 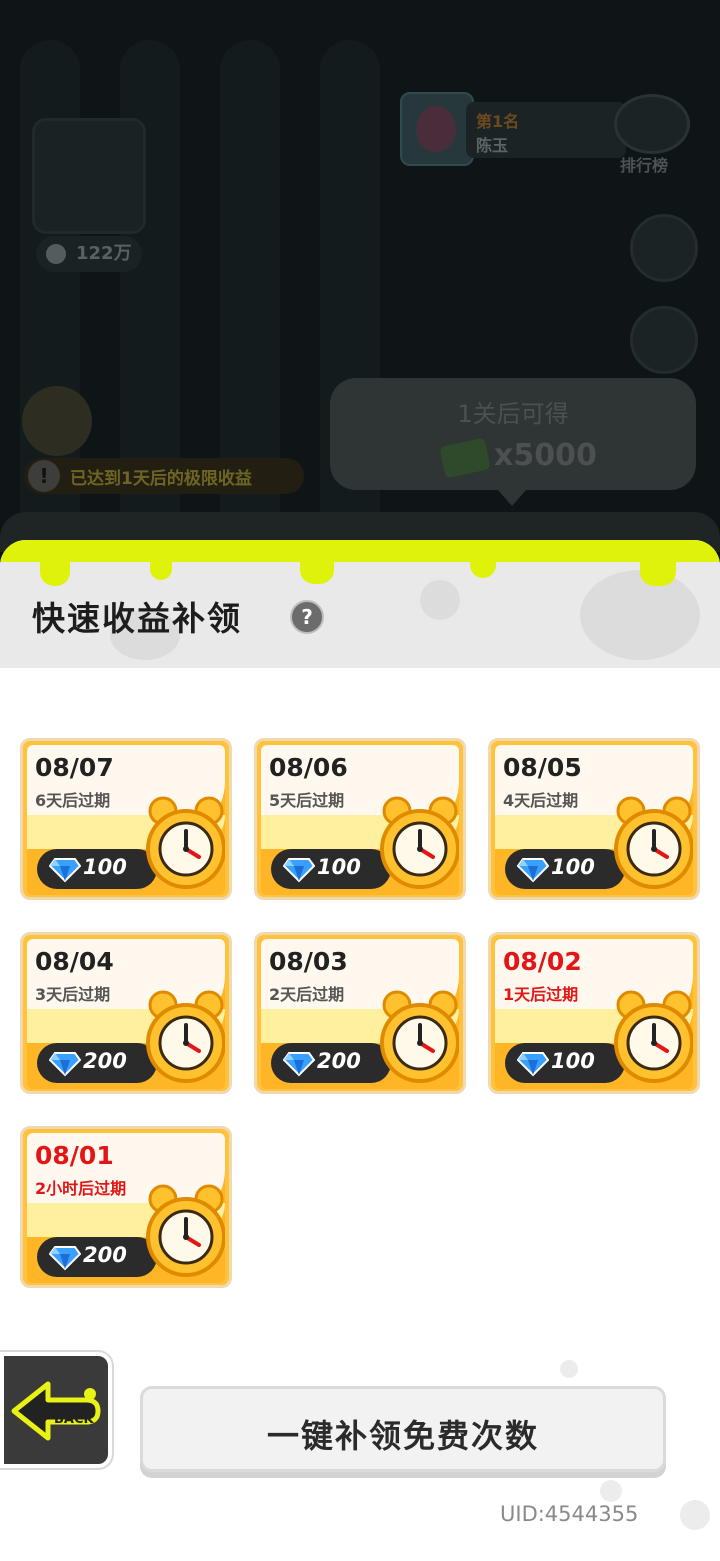 I want to click on rank-position: 第1名, so click(x=498, y=121).